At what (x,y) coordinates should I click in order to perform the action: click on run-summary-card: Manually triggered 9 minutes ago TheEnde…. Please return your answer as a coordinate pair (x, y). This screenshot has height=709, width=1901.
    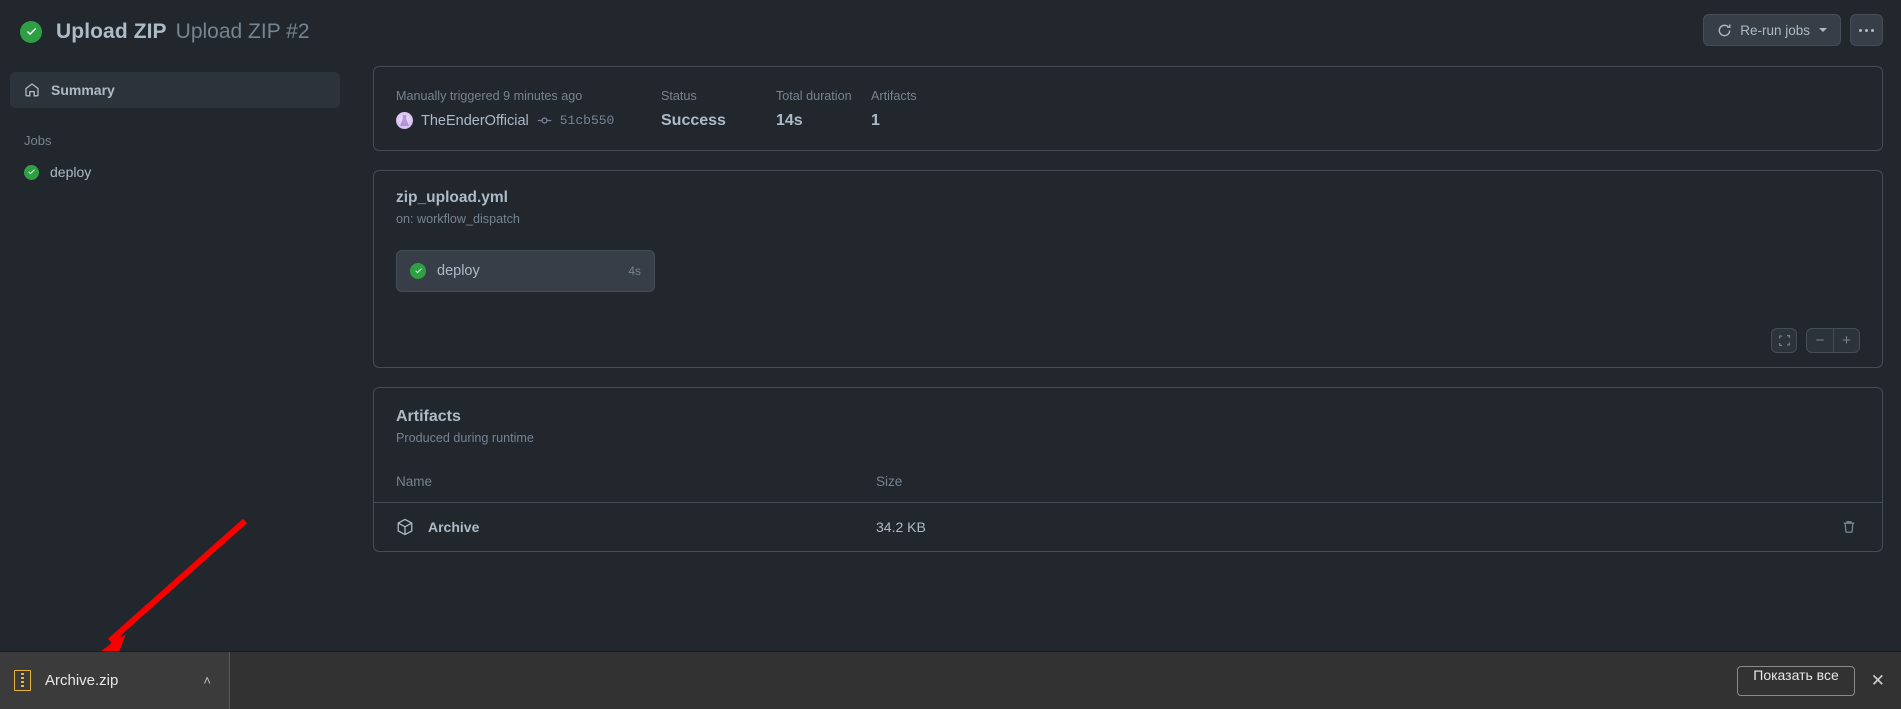
    Looking at the image, I should click on (1128, 108).